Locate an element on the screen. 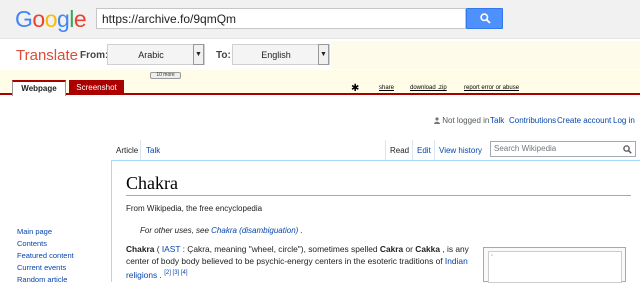 This screenshot has height=284, width=640. nav-contents: Contents is located at coordinates (32, 243).